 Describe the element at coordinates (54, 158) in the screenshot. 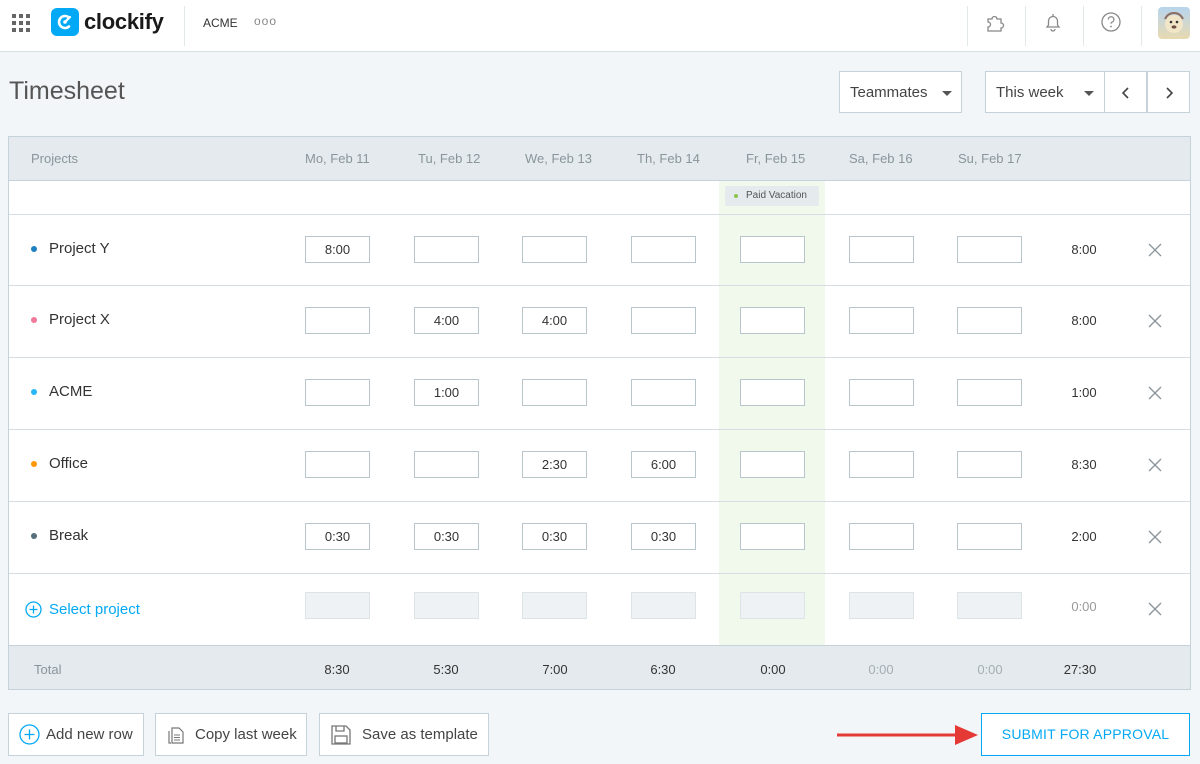

I see `projects-header: Projects` at that location.